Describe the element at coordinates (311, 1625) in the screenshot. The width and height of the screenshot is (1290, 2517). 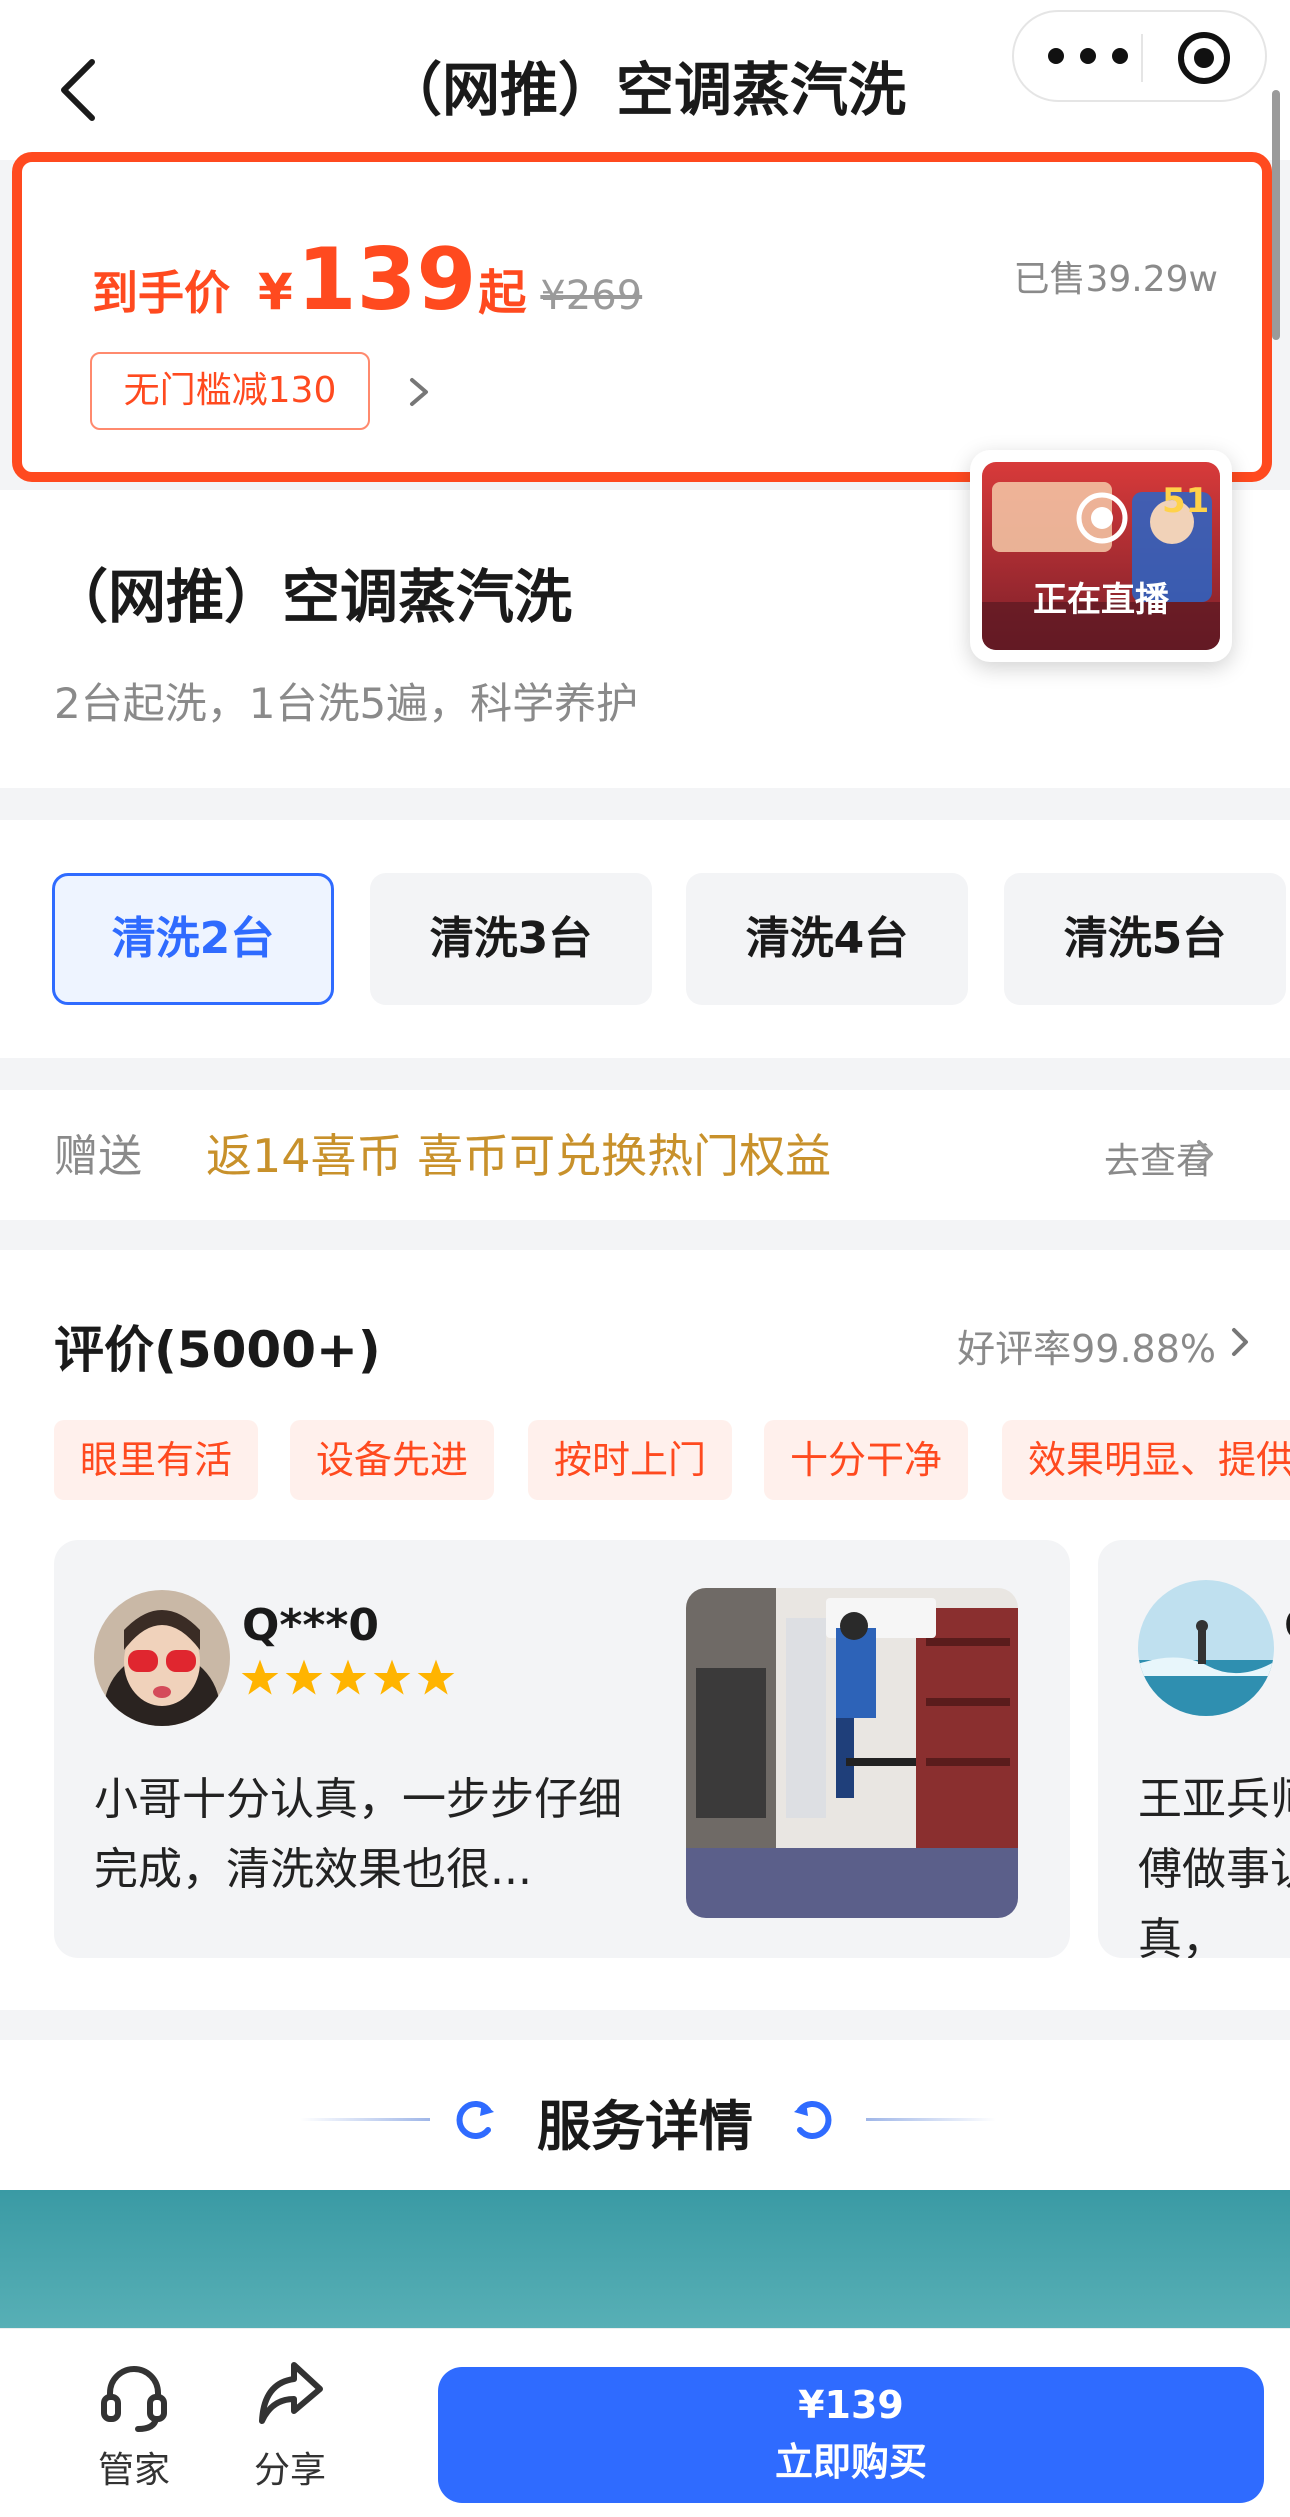
I see `reviewer-name: Q***0` at that location.